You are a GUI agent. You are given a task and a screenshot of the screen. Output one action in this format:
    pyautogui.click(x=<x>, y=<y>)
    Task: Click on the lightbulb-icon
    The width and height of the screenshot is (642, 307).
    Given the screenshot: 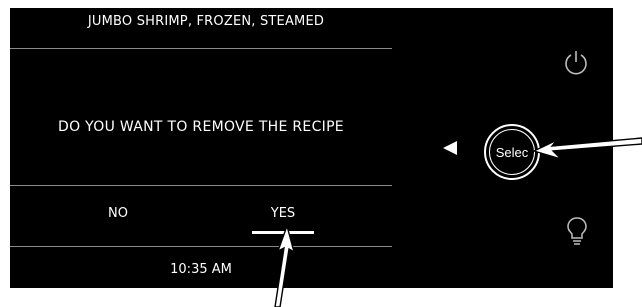 What is the action you would take?
    pyautogui.click(x=577, y=231)
    